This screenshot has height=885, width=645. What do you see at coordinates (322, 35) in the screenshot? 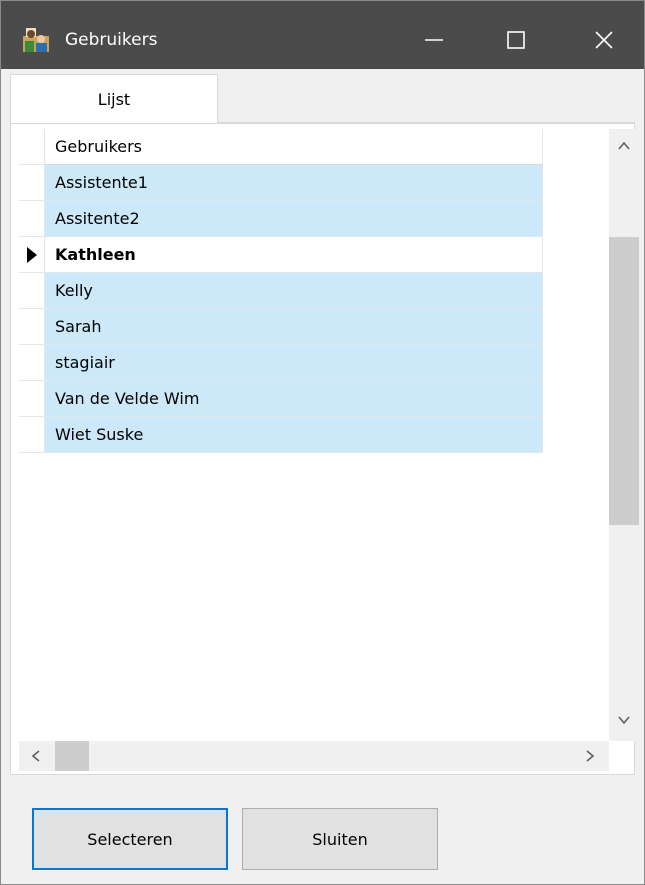
I see `title-bar: Gebruikers` at bounding box center [322, 35].